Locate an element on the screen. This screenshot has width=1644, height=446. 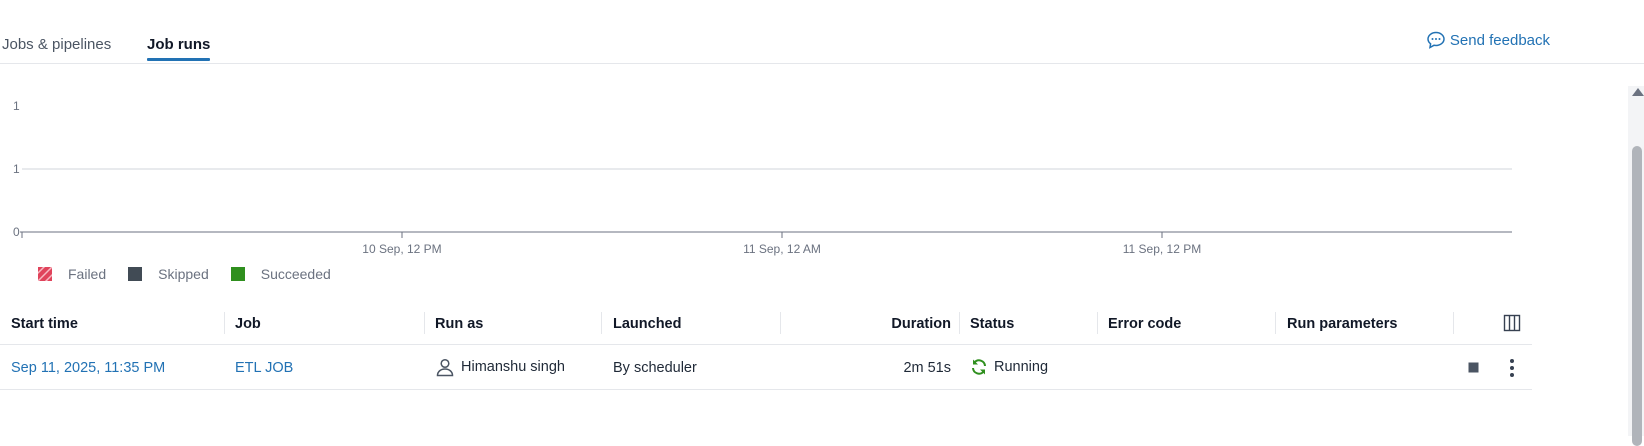
send-feedback-link: Send feedback is located at coordinates (1488, 40).